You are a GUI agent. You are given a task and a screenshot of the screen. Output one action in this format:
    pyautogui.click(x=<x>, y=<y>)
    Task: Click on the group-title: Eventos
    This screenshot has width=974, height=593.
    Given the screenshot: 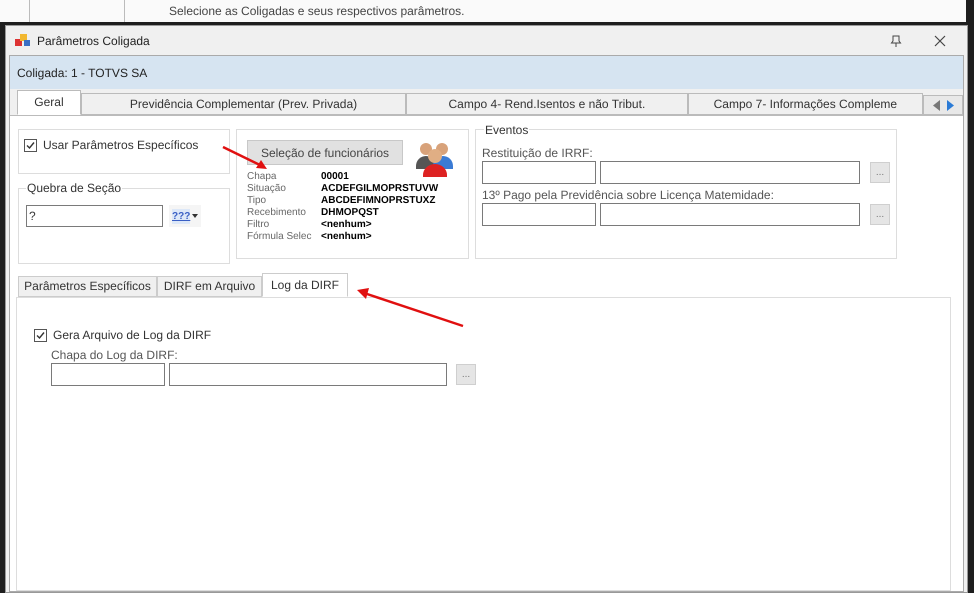 What is the action you would take?
    pyautogui.click(x=507, y=130)
    